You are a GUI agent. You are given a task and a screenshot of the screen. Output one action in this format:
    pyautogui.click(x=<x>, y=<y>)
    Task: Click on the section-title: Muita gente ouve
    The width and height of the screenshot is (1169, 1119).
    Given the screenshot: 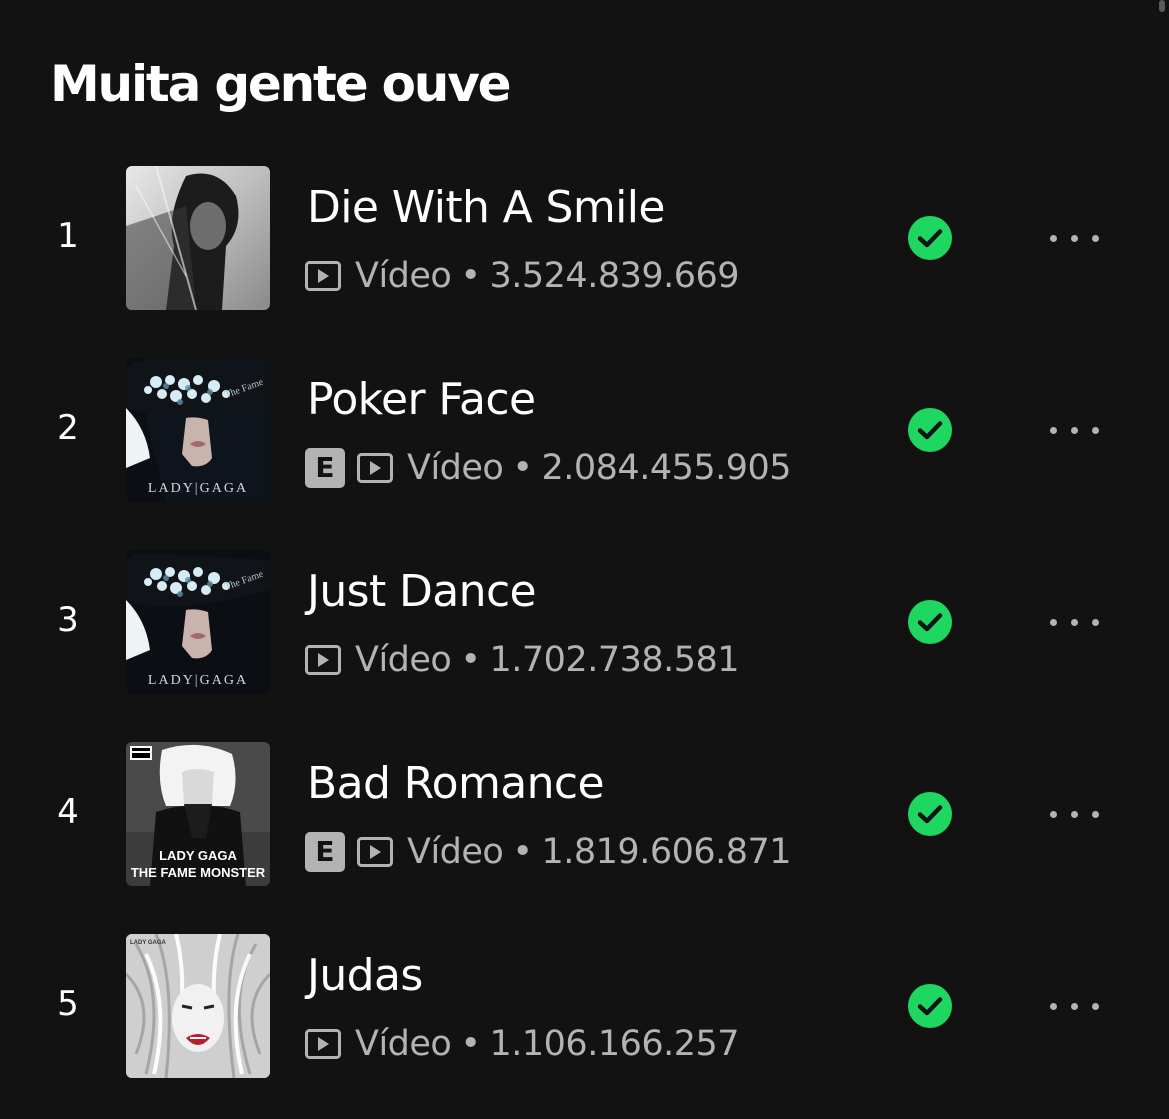 What is the action you would take?
    pyautogui.click(x=281, y=84)
    